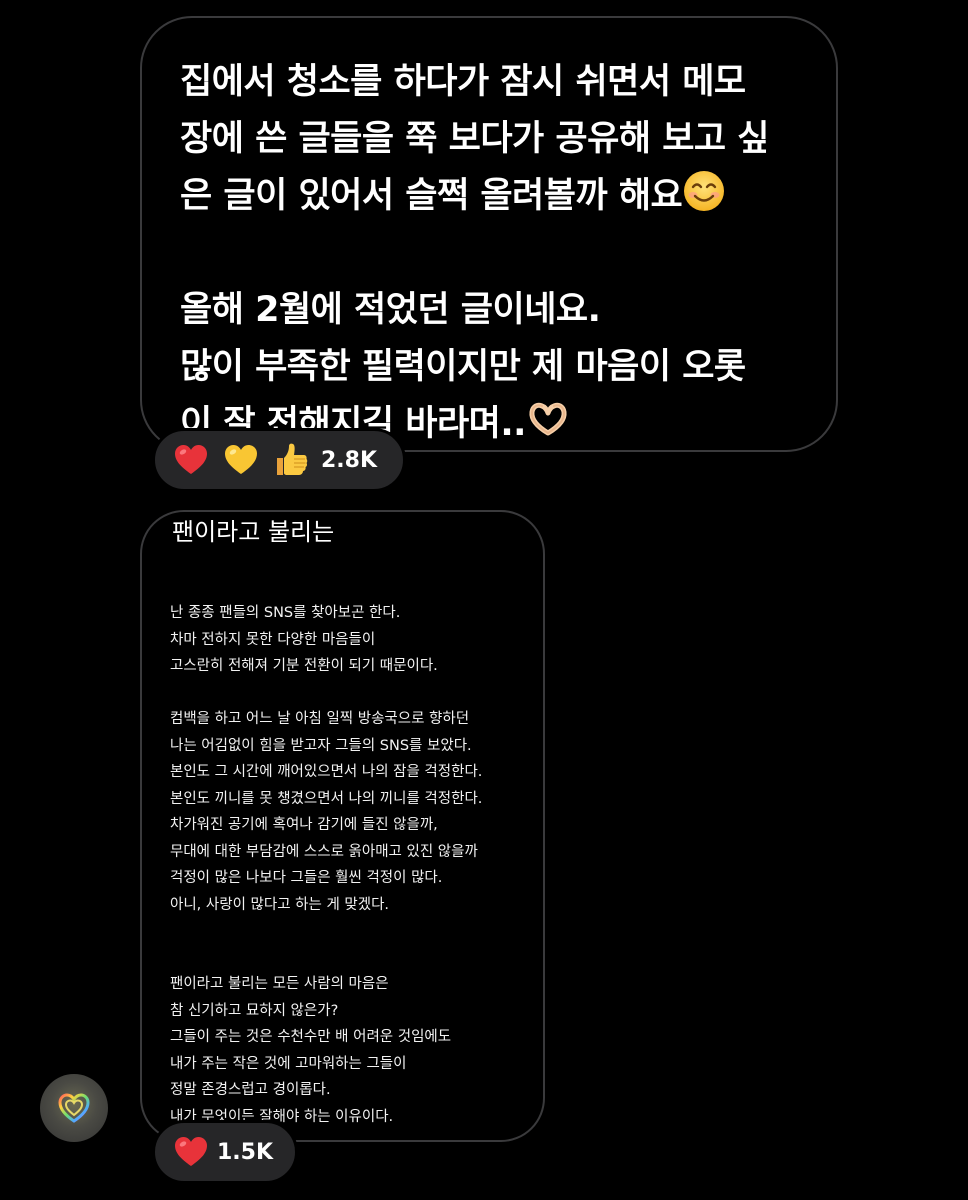  Describe the element at coordinates (431, 196) in the screenshot. I see `message-line-text: 은 글이 있어서 슬쩍 올려볼까 해요` at that location.